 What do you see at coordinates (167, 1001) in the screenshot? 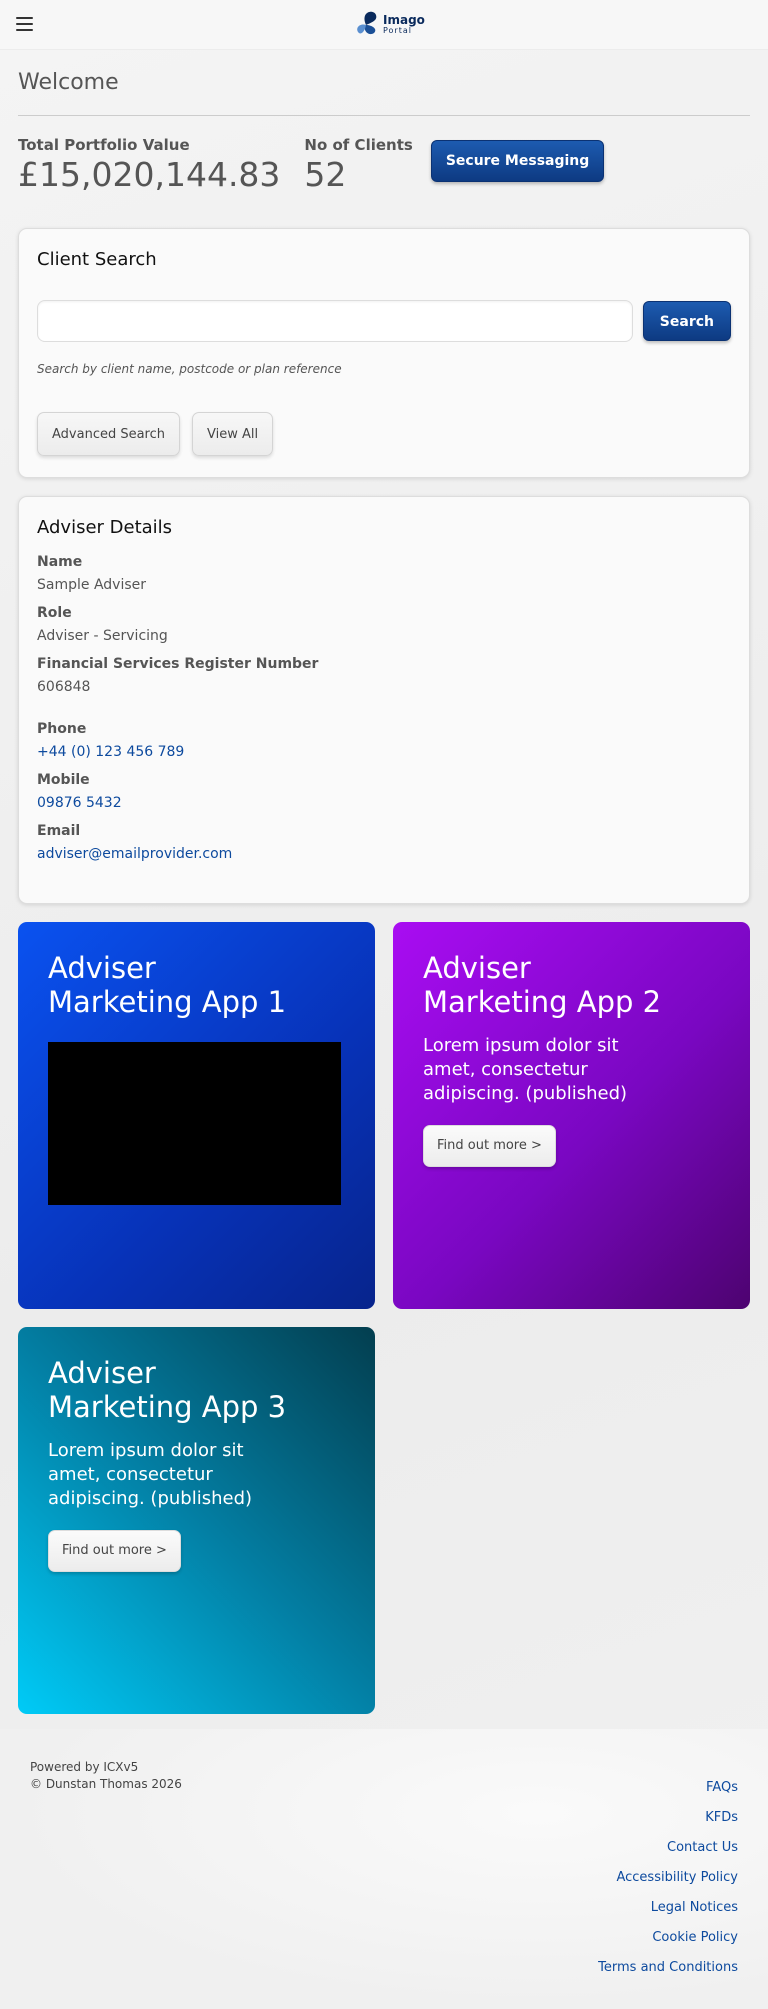
I see `tile-title-line: Marketing App 1` at bounding box center [167, 1001].